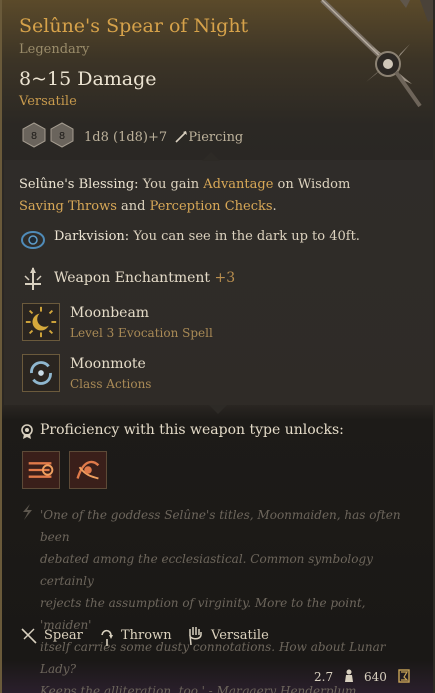 Image resolution: width=435 pixels, height=693 pixels. I want to click on spell-moonbeam-sub: Level 3 Evocation Spell, so click(141, 333).